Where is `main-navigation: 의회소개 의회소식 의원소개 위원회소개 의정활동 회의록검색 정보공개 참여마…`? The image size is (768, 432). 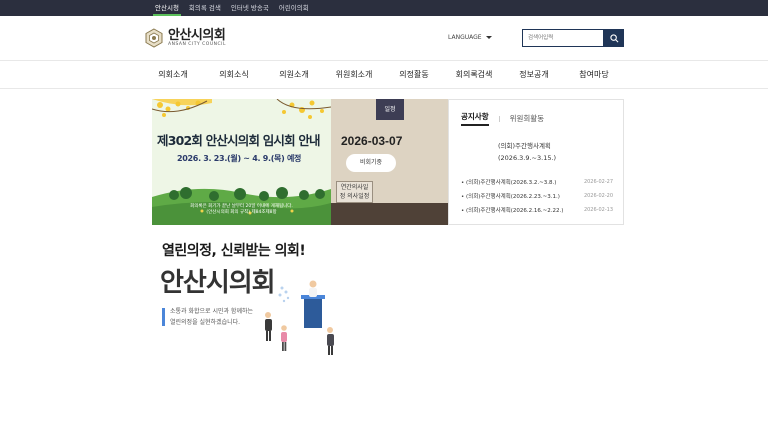 main-navigation: 의회소개 의회소식 의원소개 위원회소개 의정활동 회의록검색 정보공개 참여마… is located at coordinates (384, 74).